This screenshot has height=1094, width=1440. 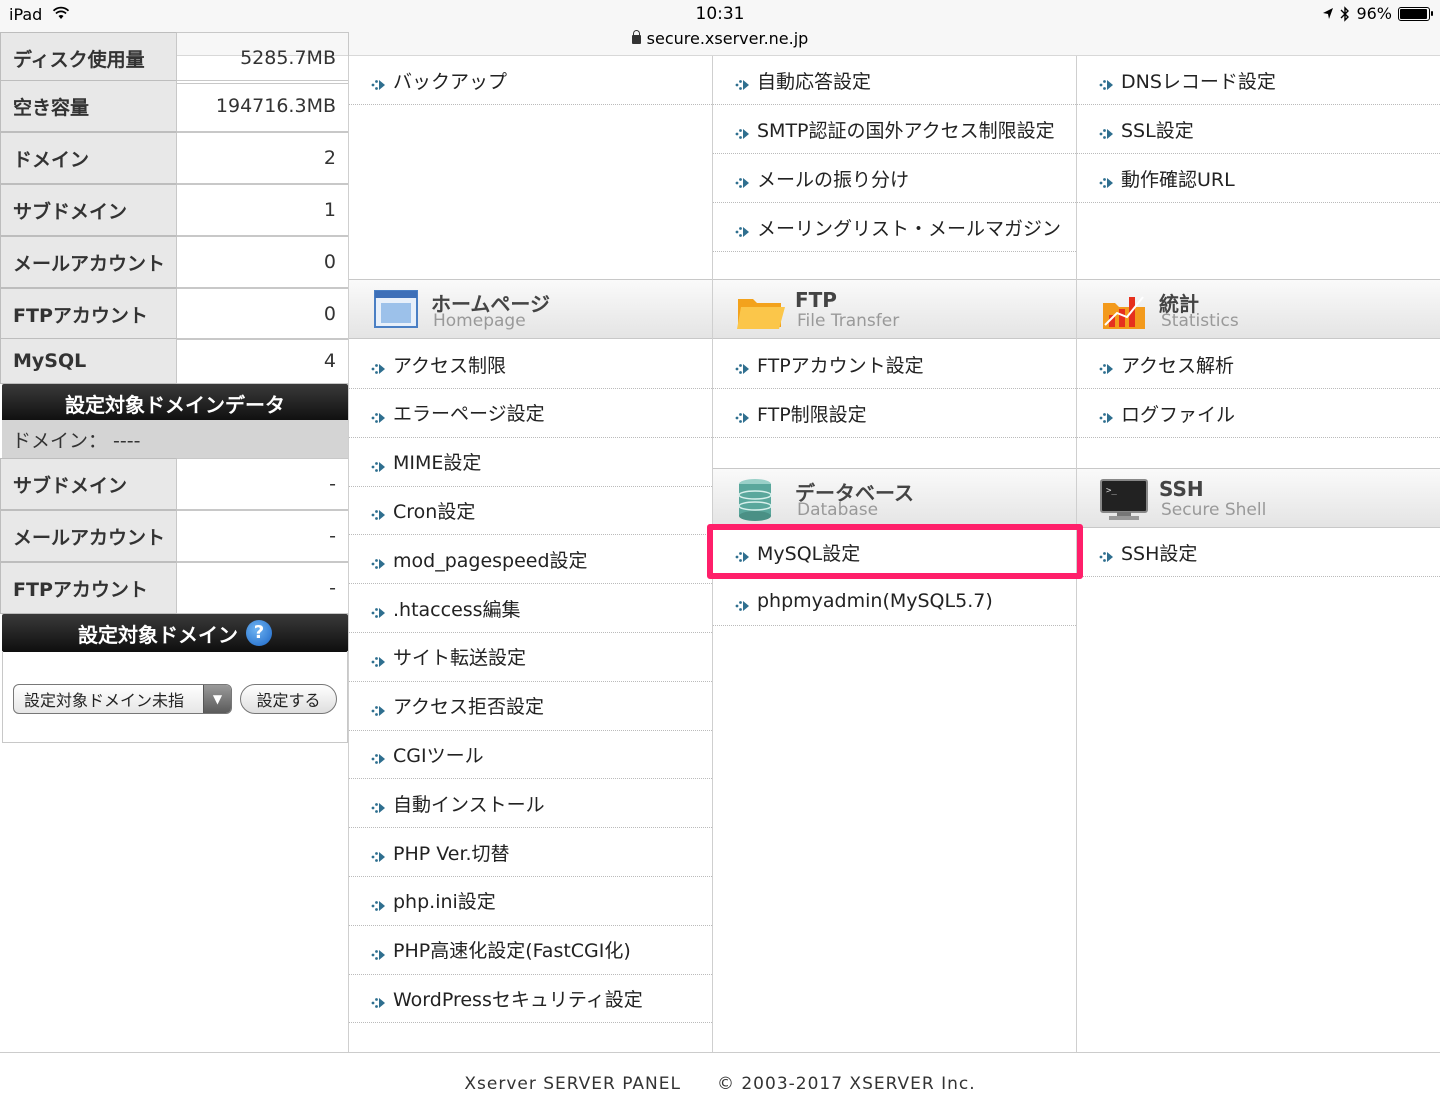 I want to click on domain-stat-ftp: FTPアカウント -, so click(x=174, y=588).